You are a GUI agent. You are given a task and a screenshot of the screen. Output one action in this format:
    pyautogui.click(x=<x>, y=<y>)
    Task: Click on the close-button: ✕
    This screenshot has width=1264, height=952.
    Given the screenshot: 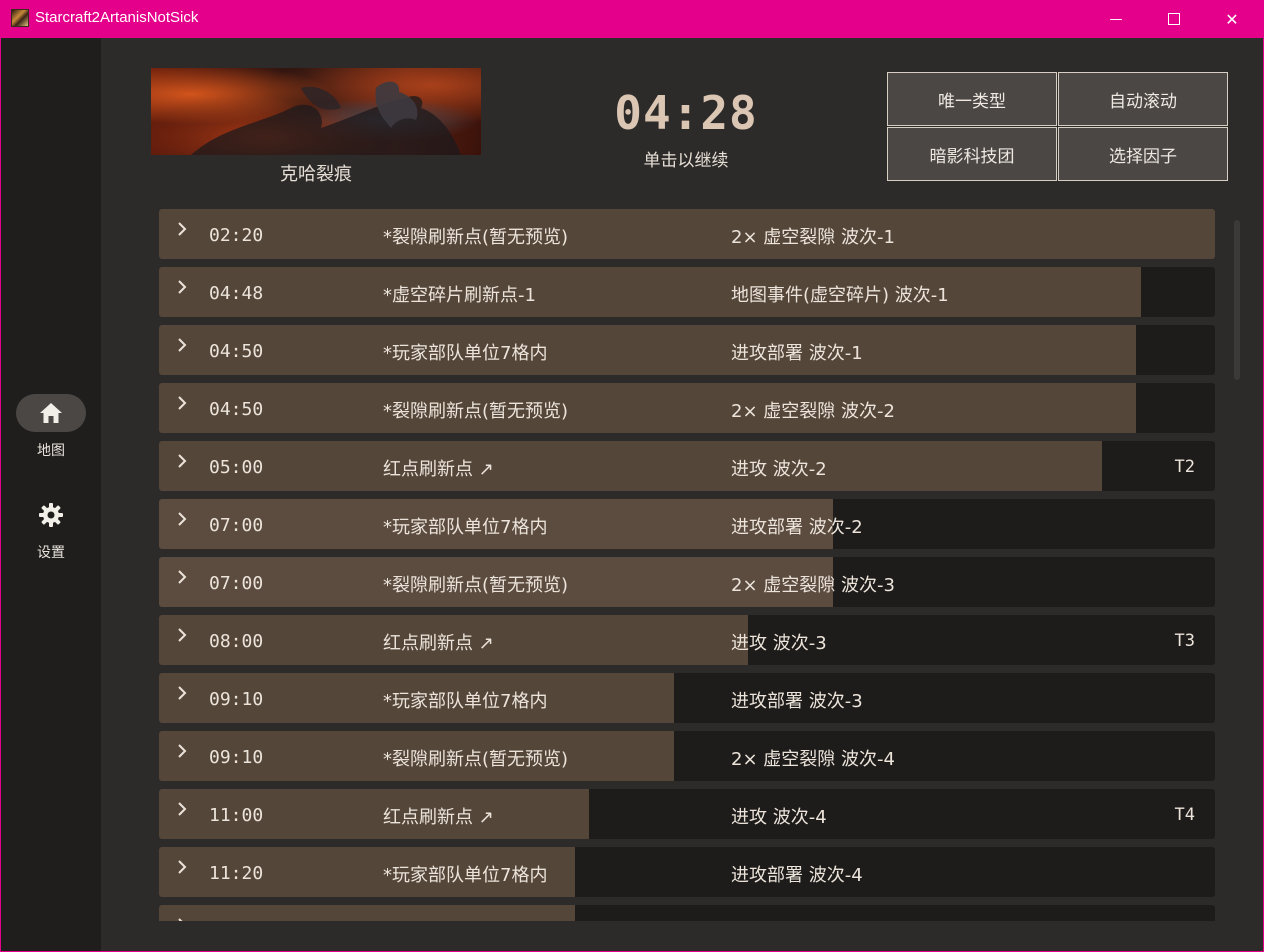 What is the action you would take?
    pyautogui.click(x=1232, y=19)
    